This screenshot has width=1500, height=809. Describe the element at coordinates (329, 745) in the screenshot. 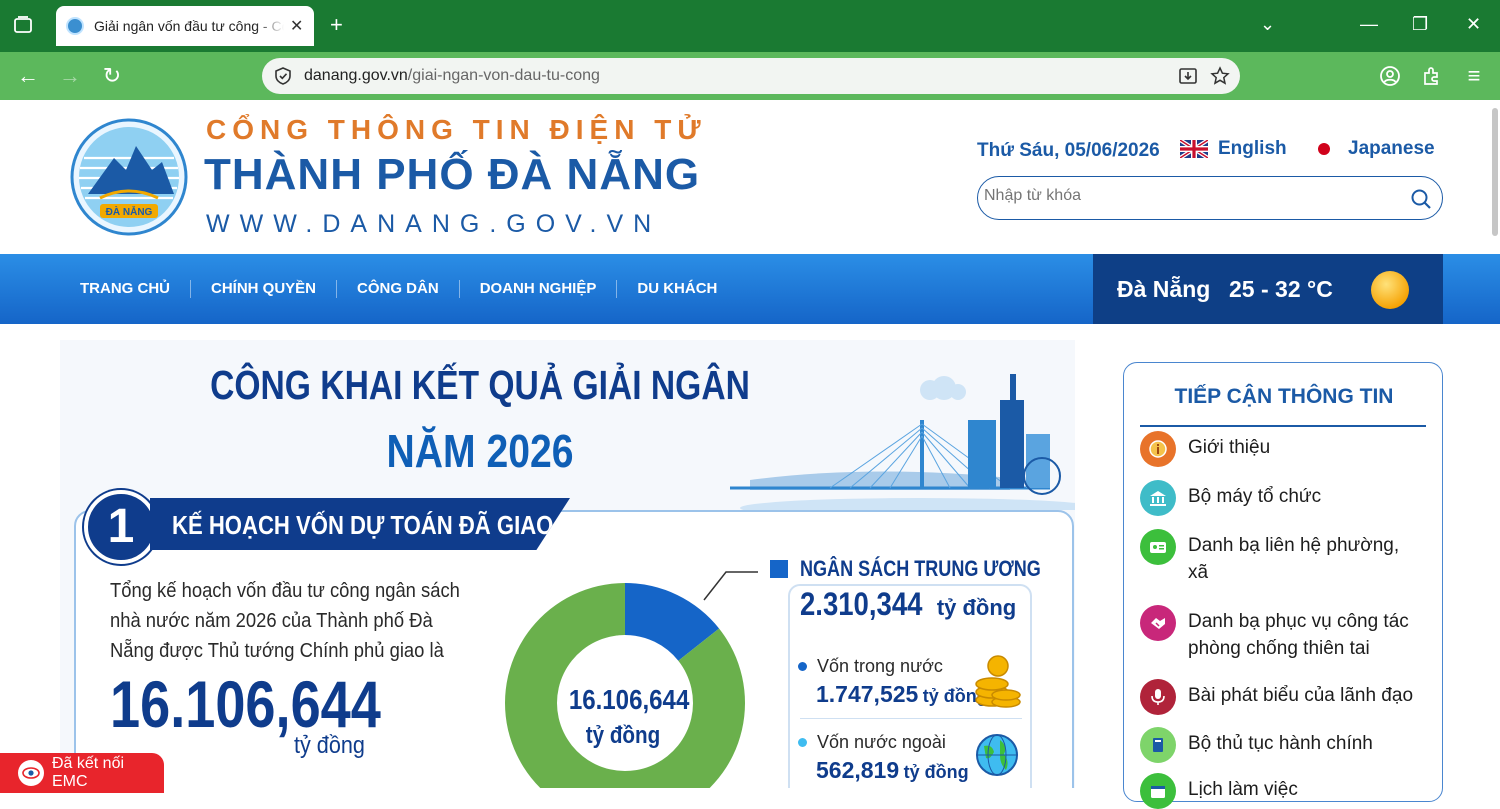

I see `total-plan-unit: tỷ đồng` at that location.